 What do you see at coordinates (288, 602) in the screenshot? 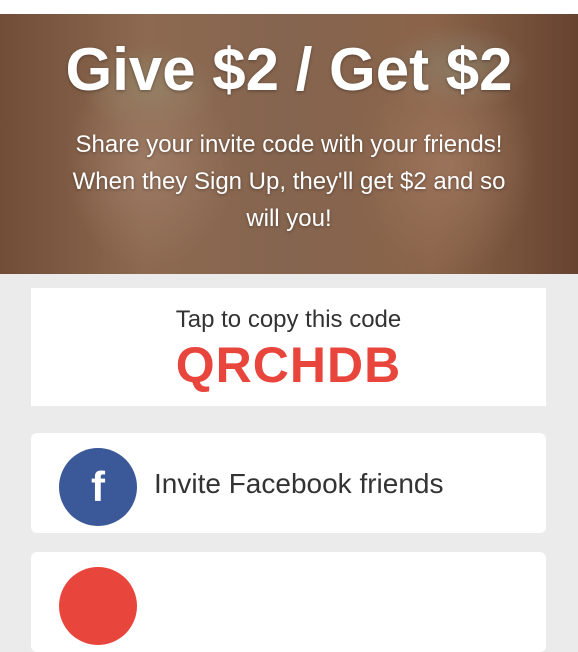
I see `invite-option-partial` at bounding box center [288, 602].